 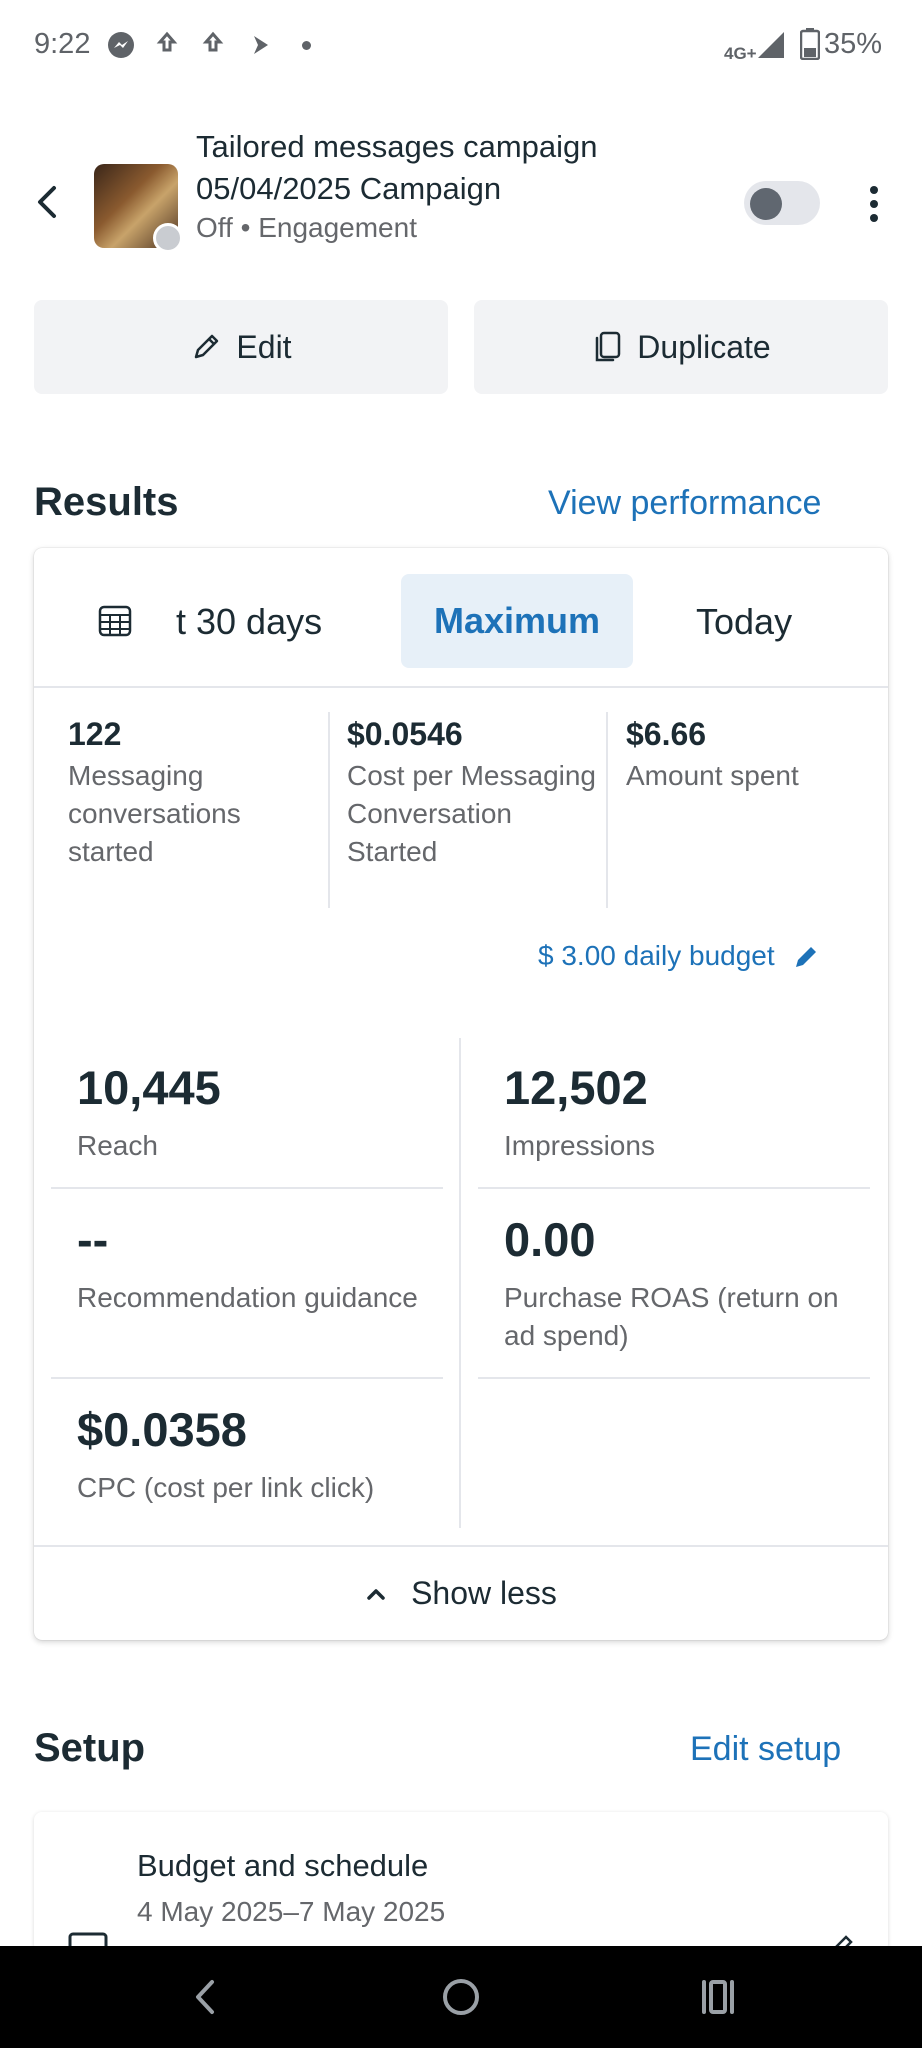 I want to click on metric-value: --, so click(x=93, y=1239).